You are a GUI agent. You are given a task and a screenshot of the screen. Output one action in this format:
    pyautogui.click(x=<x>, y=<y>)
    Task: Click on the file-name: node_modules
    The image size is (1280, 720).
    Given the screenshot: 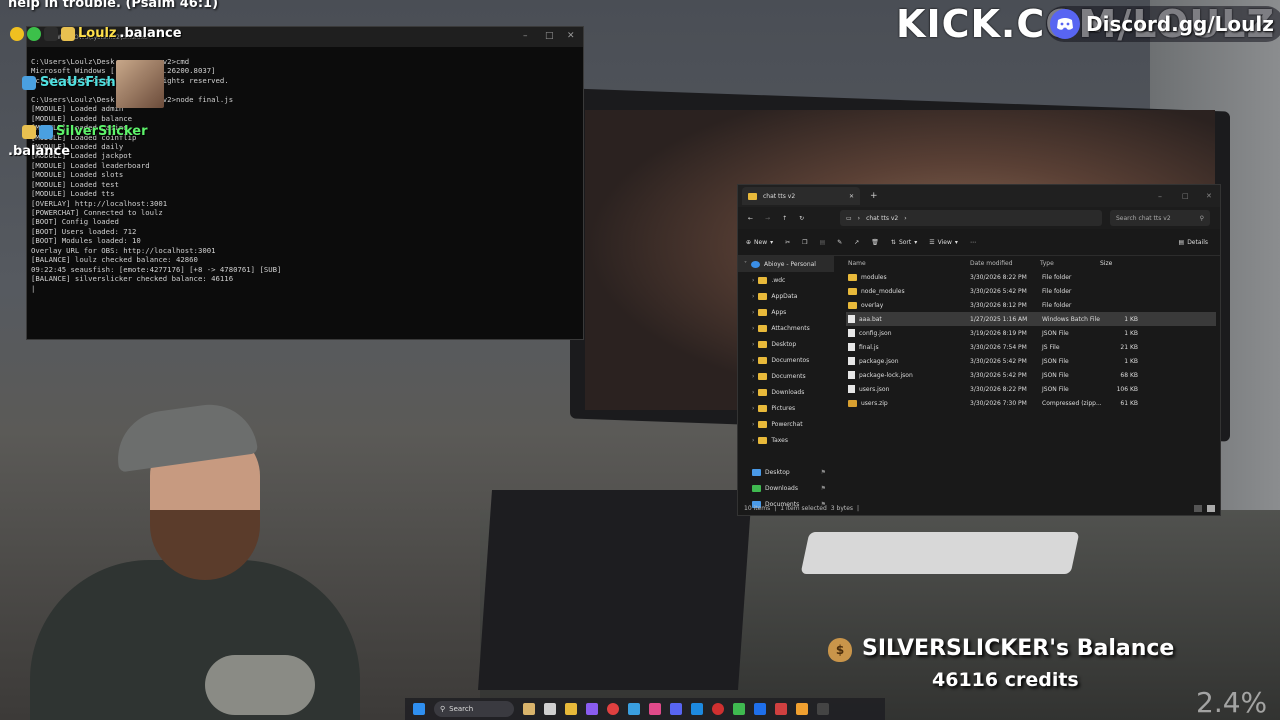 What is the action you would take?
    pyautogui.click(x=883, y=291)
    